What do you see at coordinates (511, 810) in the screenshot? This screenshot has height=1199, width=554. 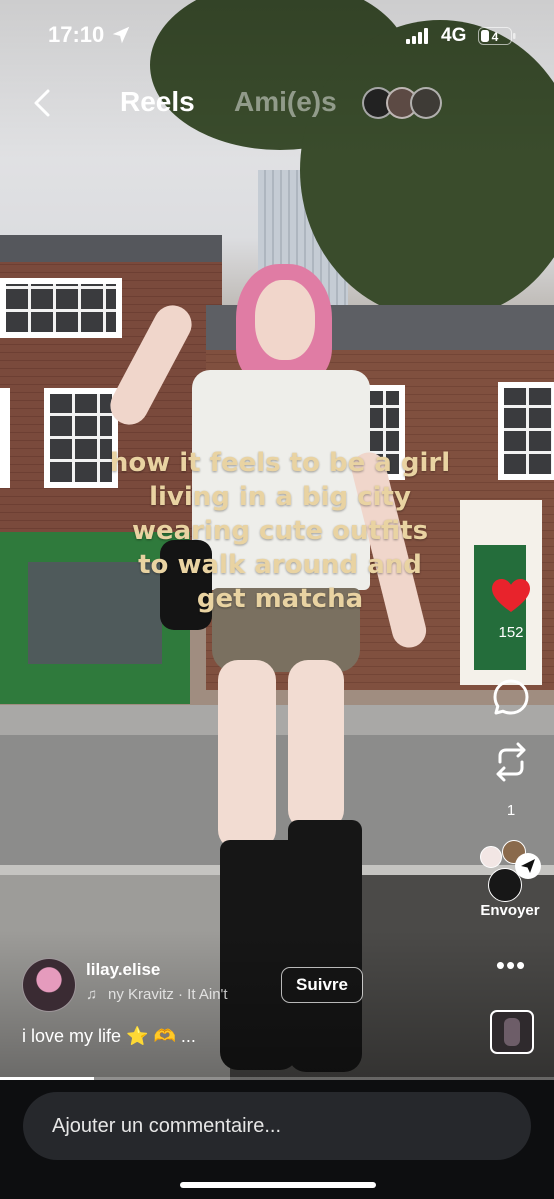 I see `repost-count: 1` at bounding box center [511, 810].